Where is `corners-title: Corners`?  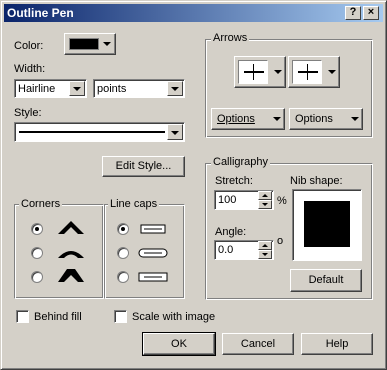 corners-title: Corners is located at coordinates (41, 204).